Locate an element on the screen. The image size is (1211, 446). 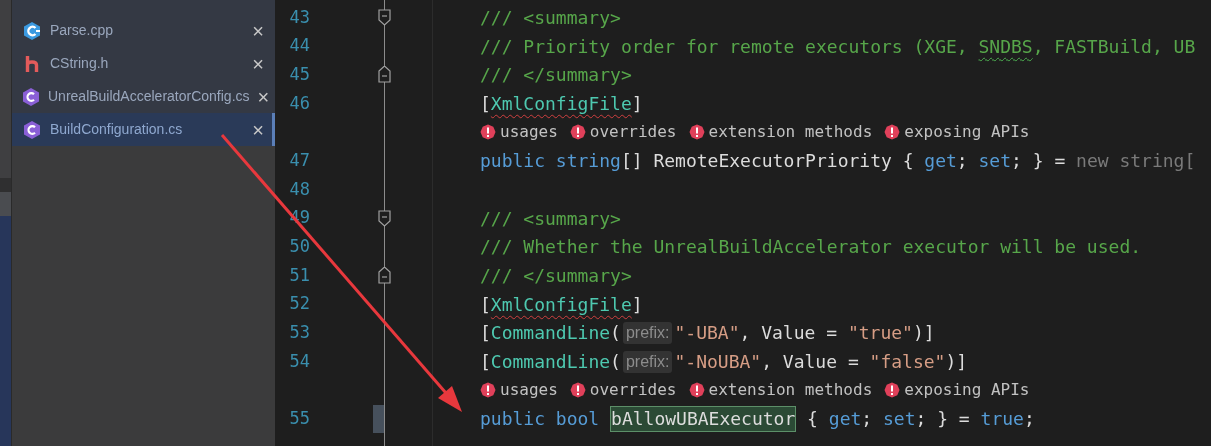
code-line: public bool bAllowUBAExecutor { get; set; } = true; is located at coordinates (757, 419).